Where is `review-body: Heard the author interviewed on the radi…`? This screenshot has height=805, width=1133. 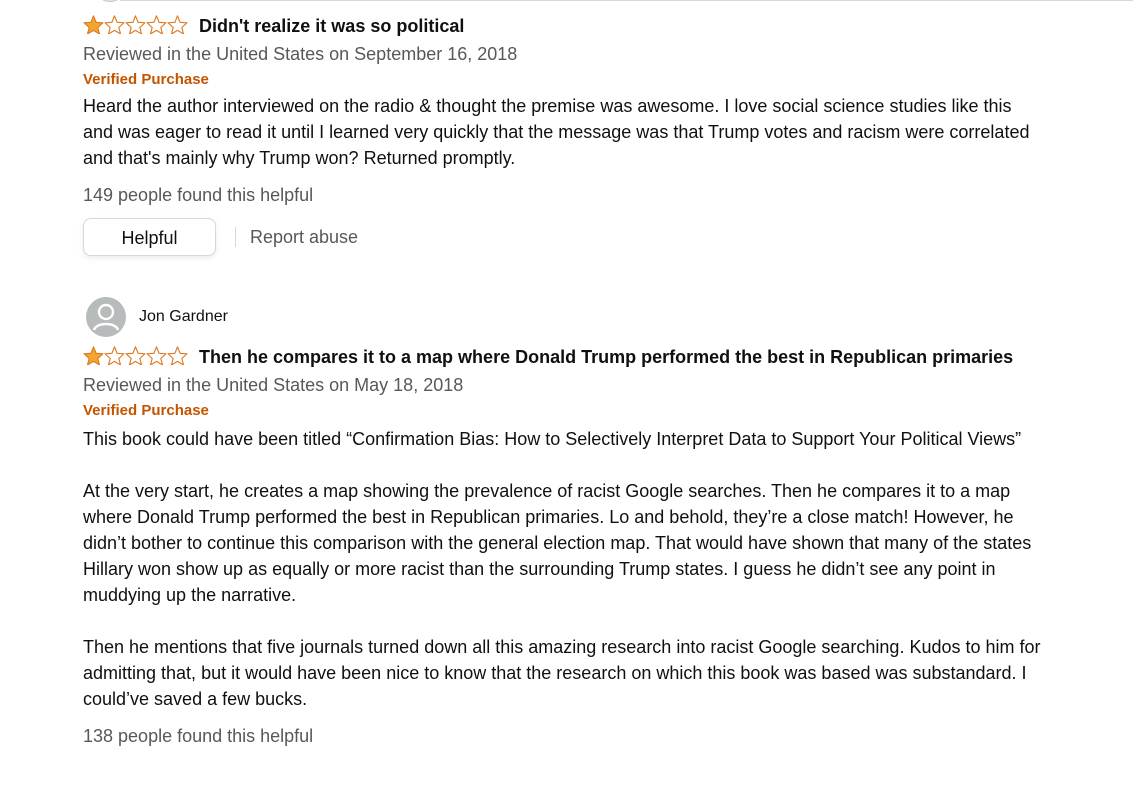 review-body: Heard the author interviewed on the radi… is located at coordinates (563, 132).